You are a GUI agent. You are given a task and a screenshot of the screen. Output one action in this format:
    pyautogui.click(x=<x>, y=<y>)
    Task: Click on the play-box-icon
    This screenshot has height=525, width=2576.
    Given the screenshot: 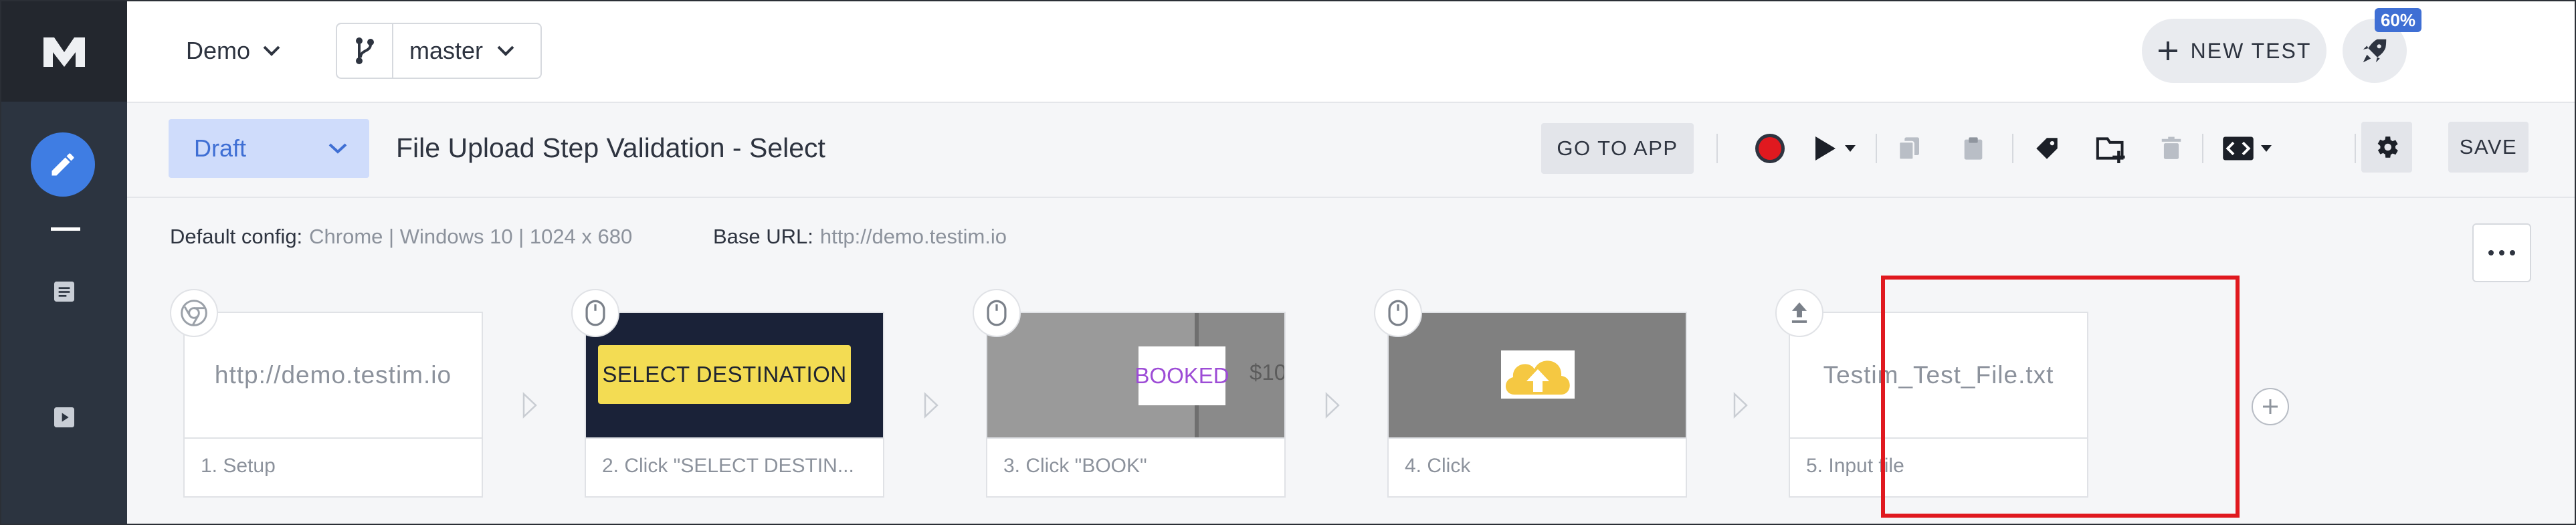 What is the action you would take?
    pyautogui.click(x=64, y=417)
    